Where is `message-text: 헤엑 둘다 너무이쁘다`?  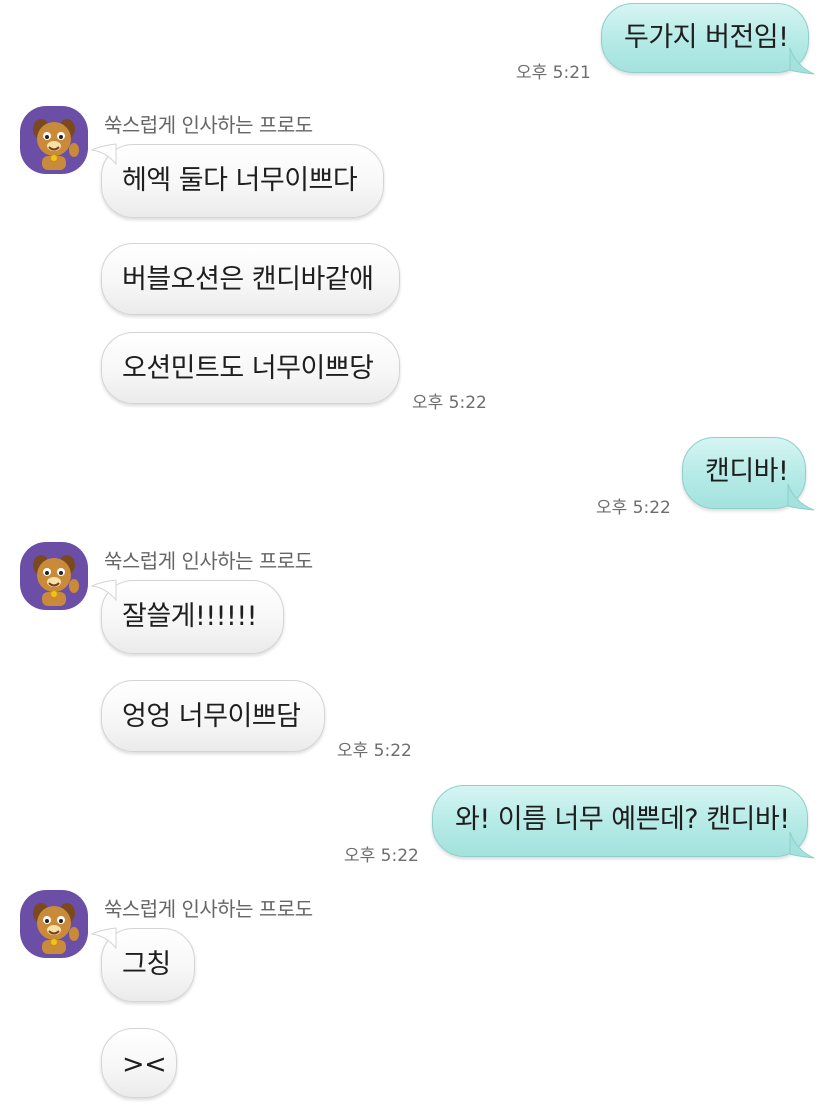
message-text: 헤엑 둘다 너무이쁘다 is located at coordinates (240, 180).